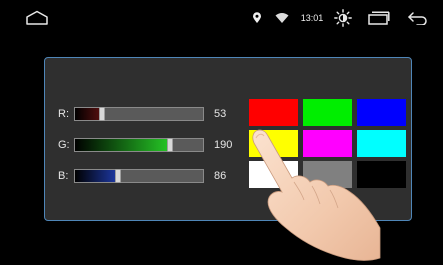 Image resolution: width=443 pixels, height=265 pixels. What do you see at coordinates (139, 114) in the screenshot?
I see `red-slider` at bounding box center [139, 114].